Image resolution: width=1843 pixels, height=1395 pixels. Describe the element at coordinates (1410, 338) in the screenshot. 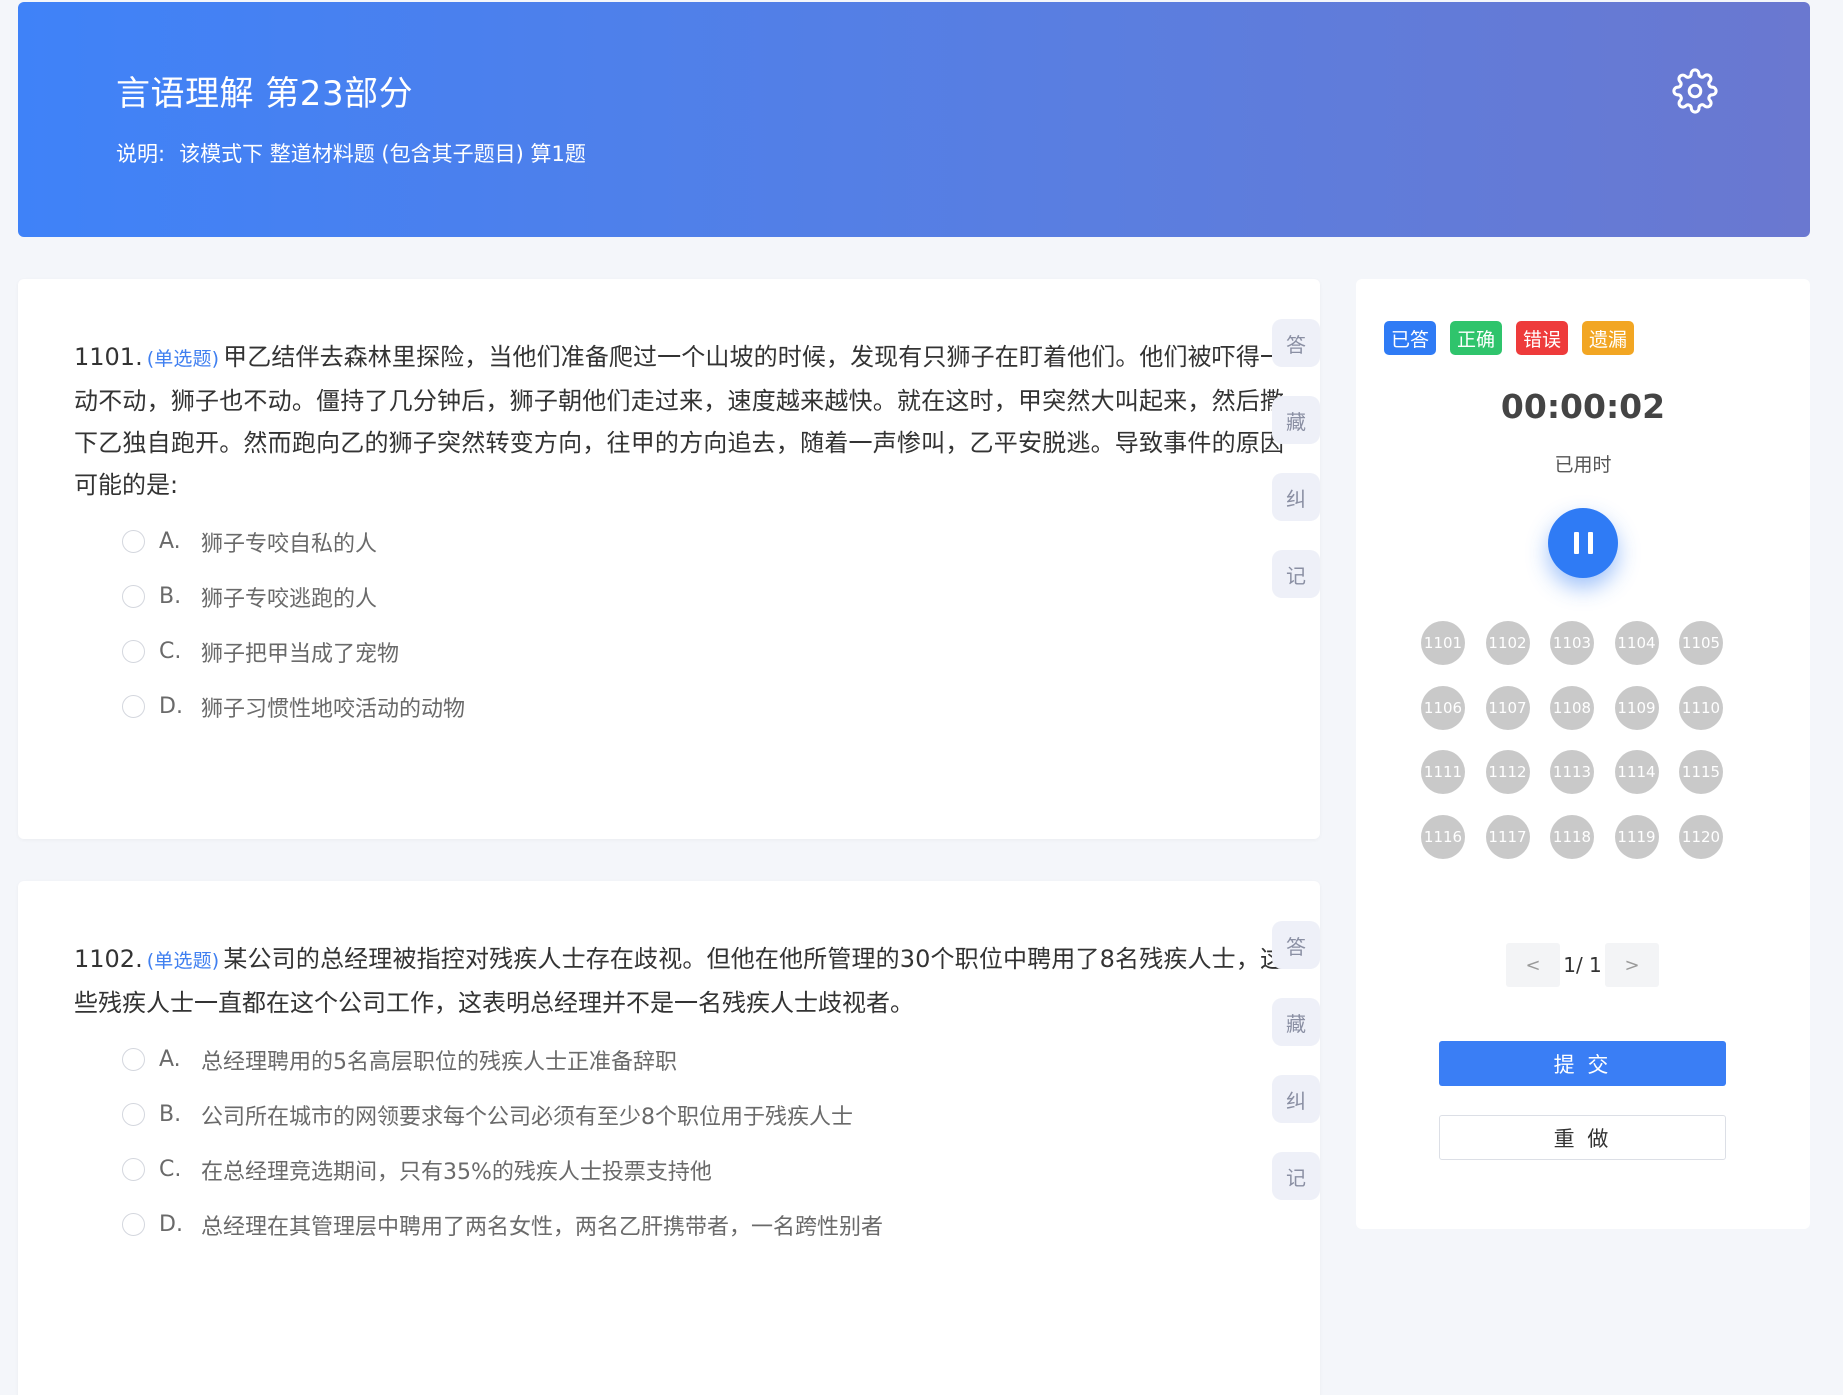

I see `legend-answered: 已答` at that location.